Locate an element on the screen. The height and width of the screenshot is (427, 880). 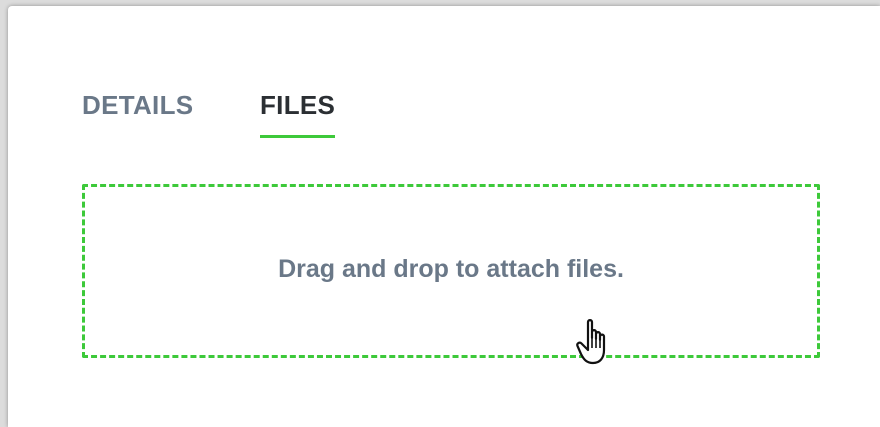
hand-pointer-icon is located at coordinates (591, 342).